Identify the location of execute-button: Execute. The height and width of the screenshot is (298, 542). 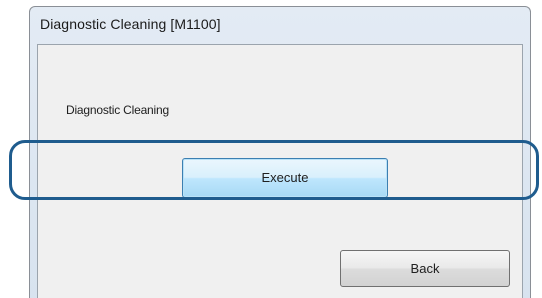
(285, 178).